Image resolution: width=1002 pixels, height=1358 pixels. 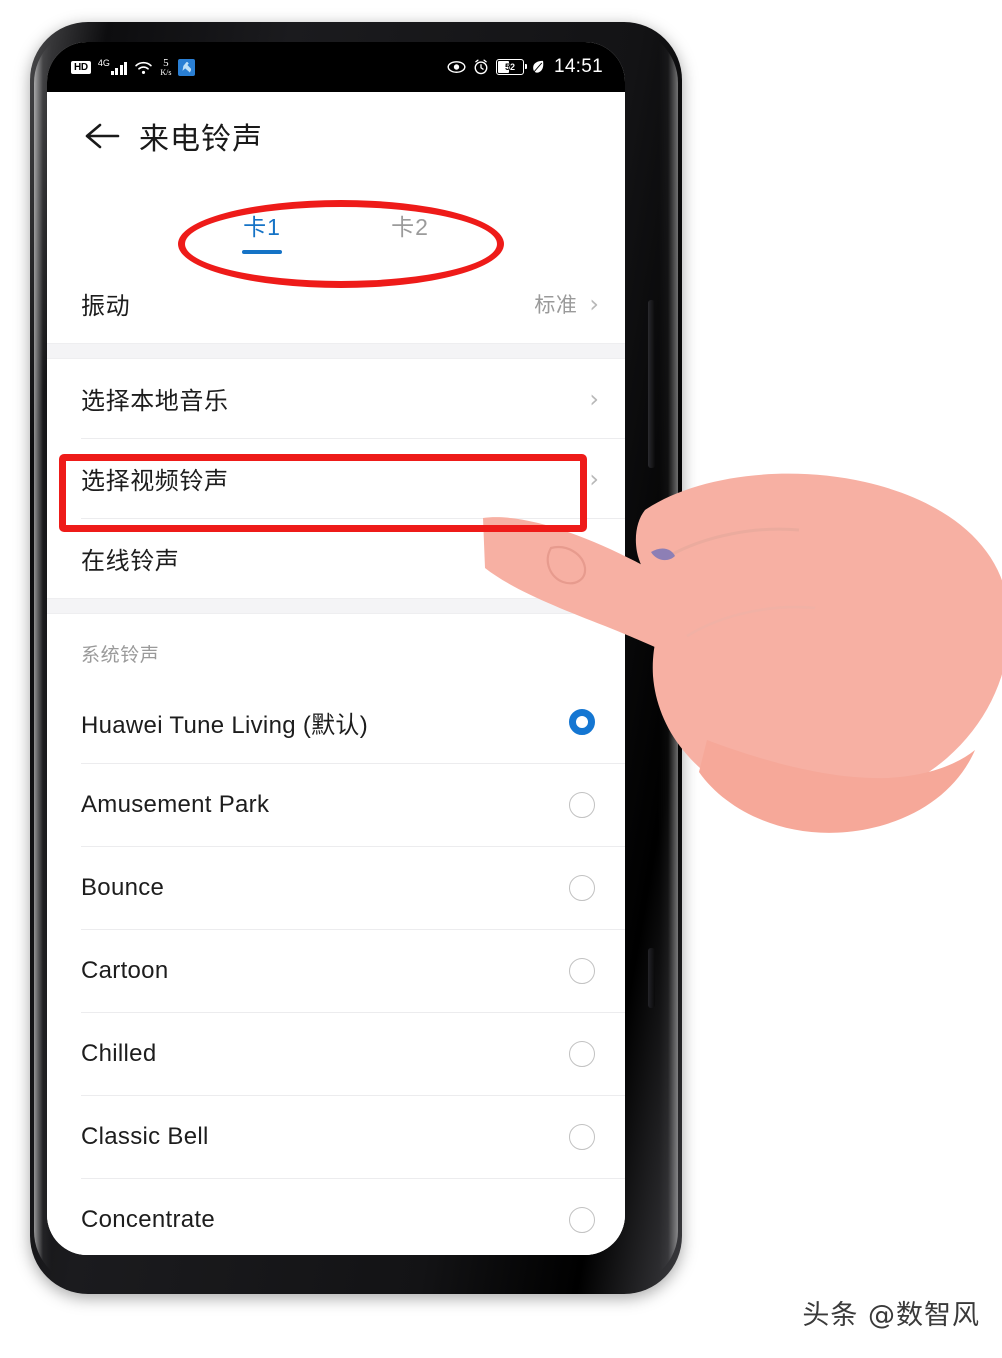 What do you see at coordinates (81, 67) in the screenshot?
I see `hd-voice-icon: HD` at bounding box center [81, 67].